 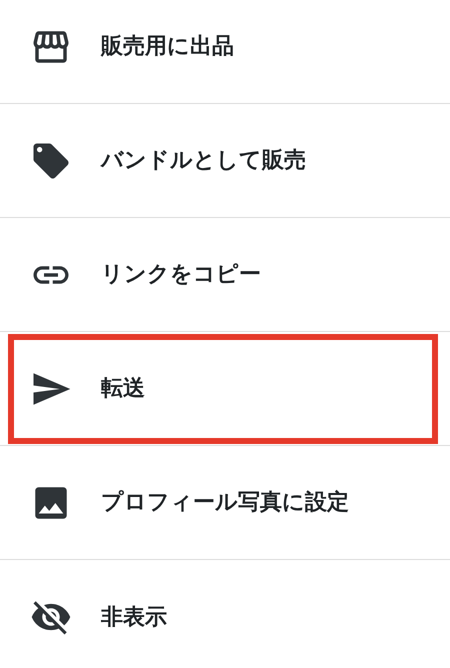 I want to click on menu-item-label: バンドルとして販売, so click(x=203, y=161).